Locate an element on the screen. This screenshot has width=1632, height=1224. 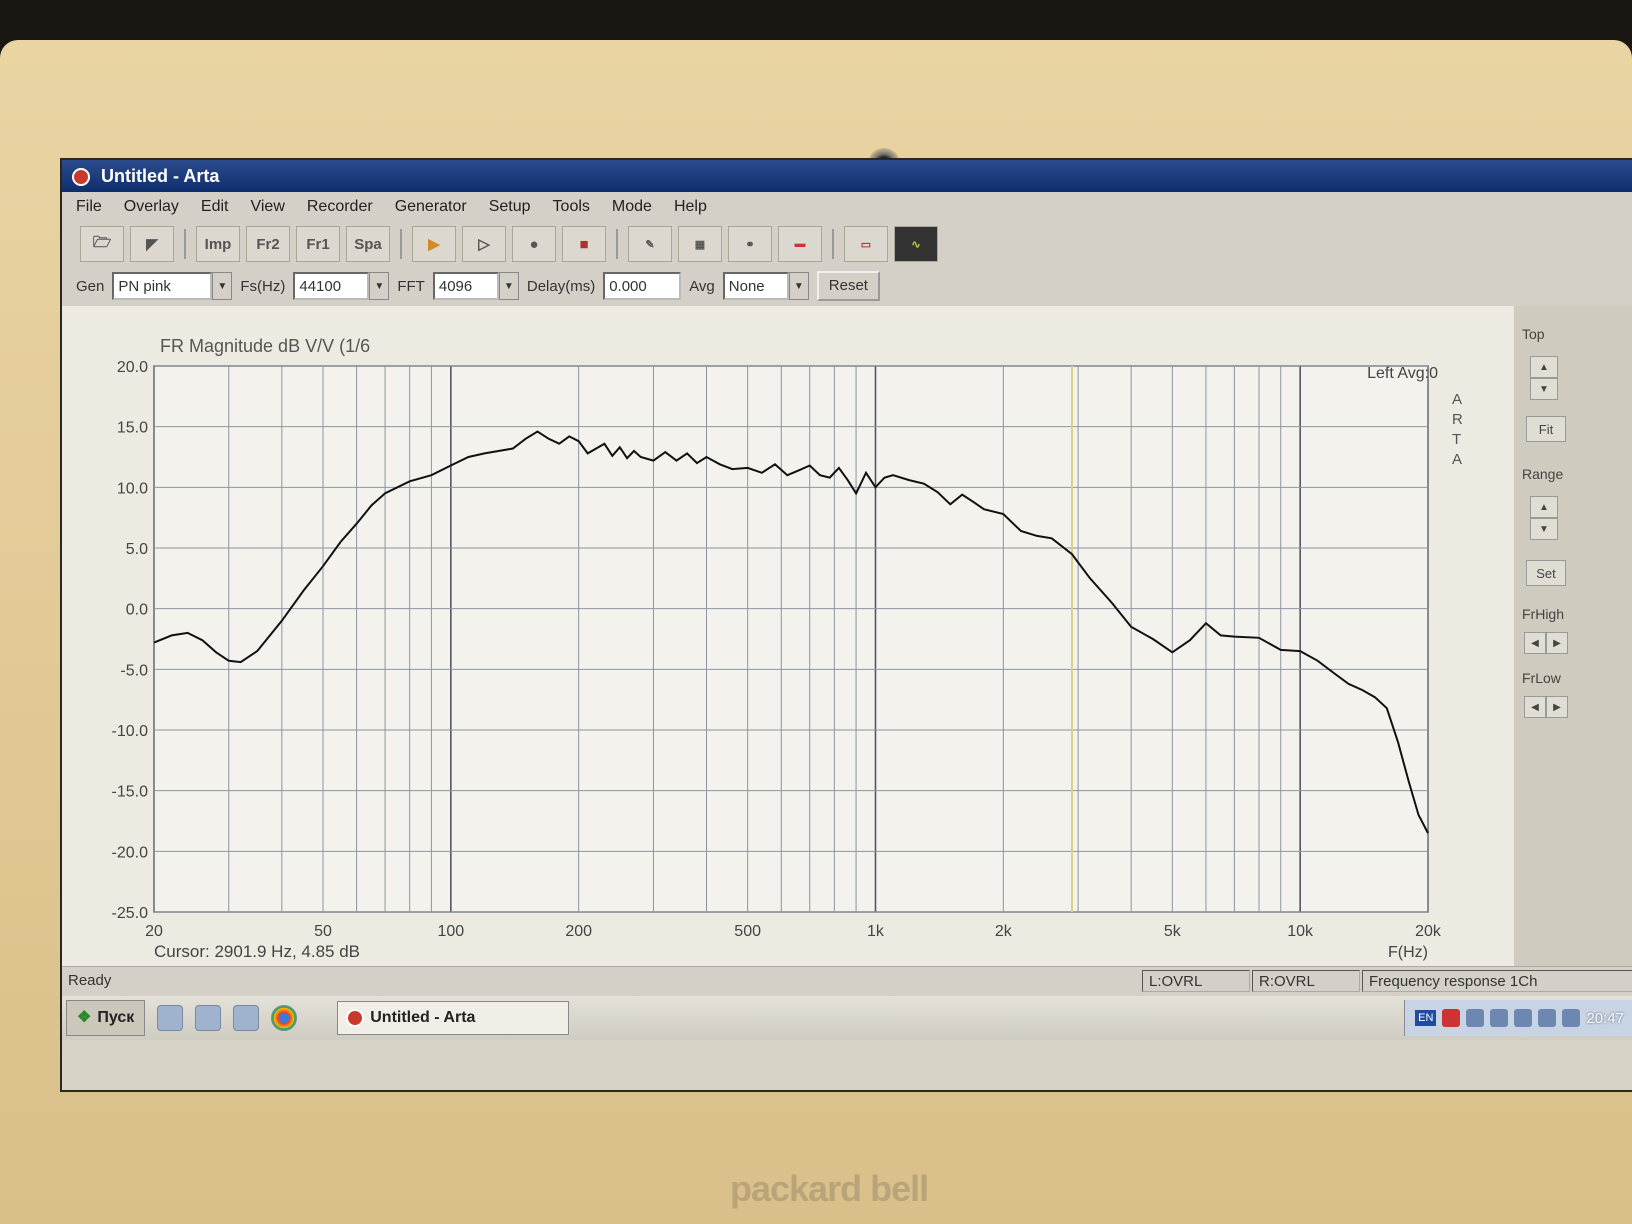
frlow-left-button: ◀ is located at coordinates (1535, 707).